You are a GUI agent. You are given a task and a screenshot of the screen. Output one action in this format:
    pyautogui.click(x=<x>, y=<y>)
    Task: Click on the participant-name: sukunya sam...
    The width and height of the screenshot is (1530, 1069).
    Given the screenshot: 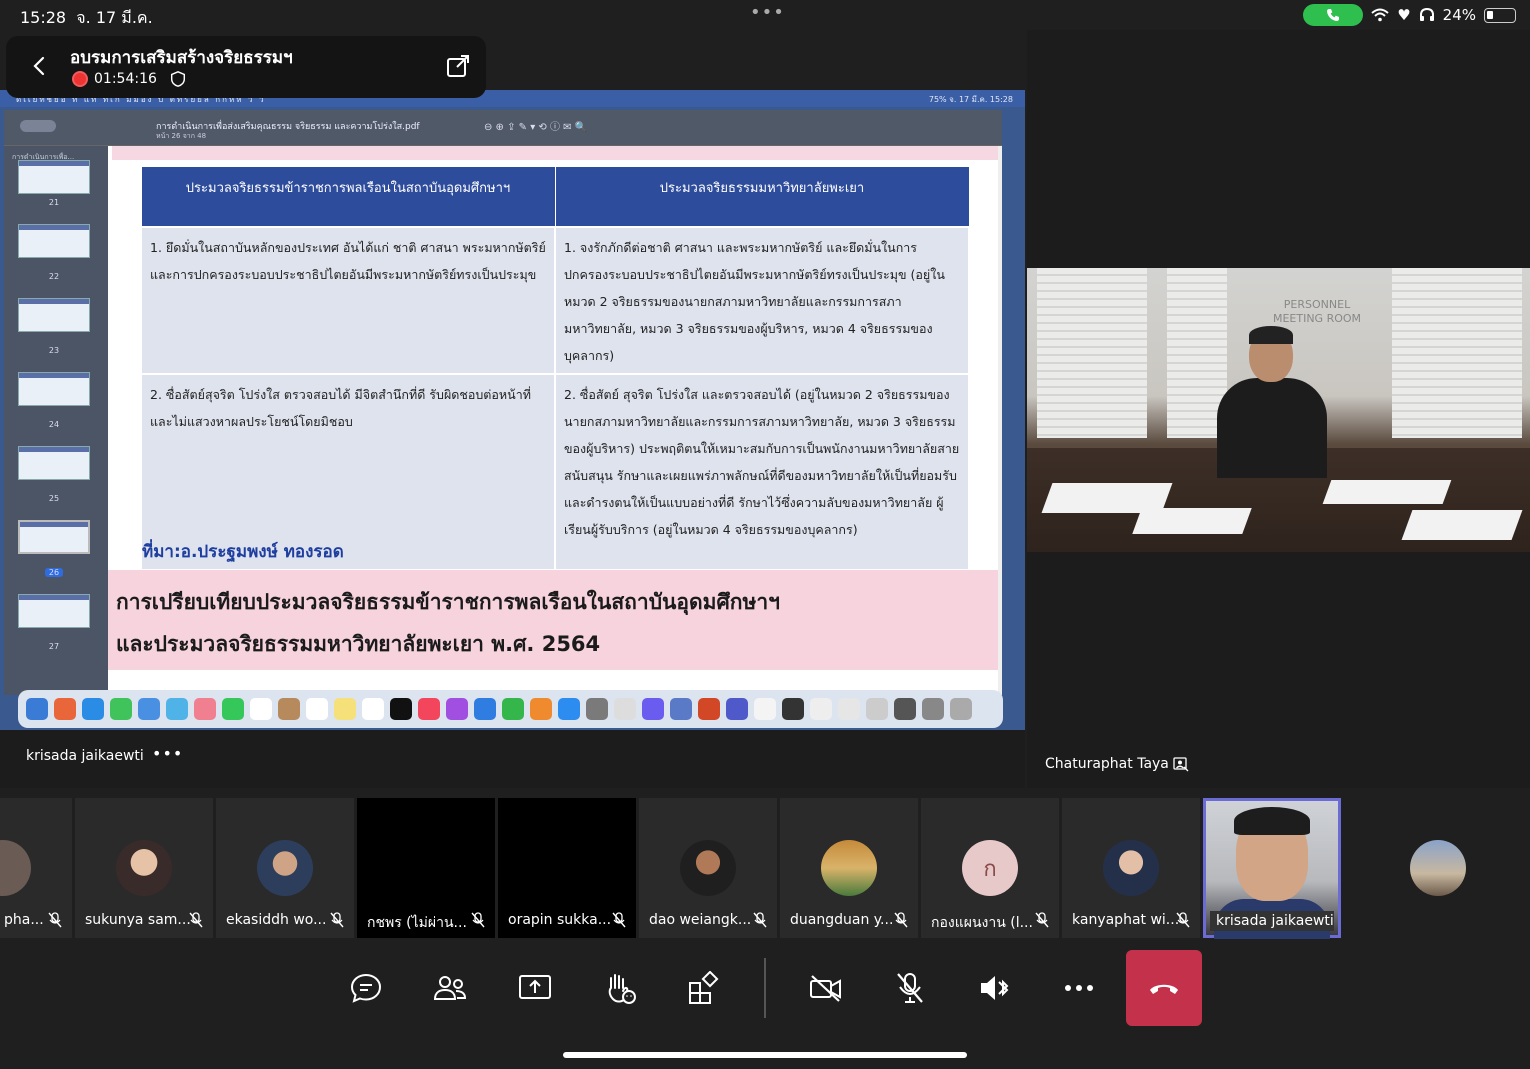 What is the action you would take?
    pyautogui.click(x=138, y=920)
    